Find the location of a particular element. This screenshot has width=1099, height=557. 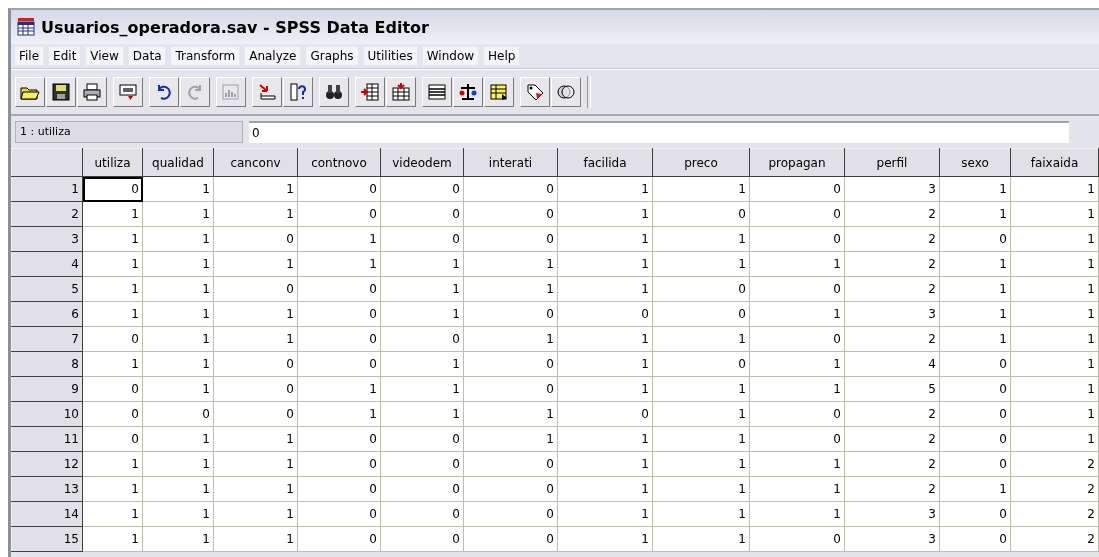

column-header: preco is located at coordinates (701, 162).